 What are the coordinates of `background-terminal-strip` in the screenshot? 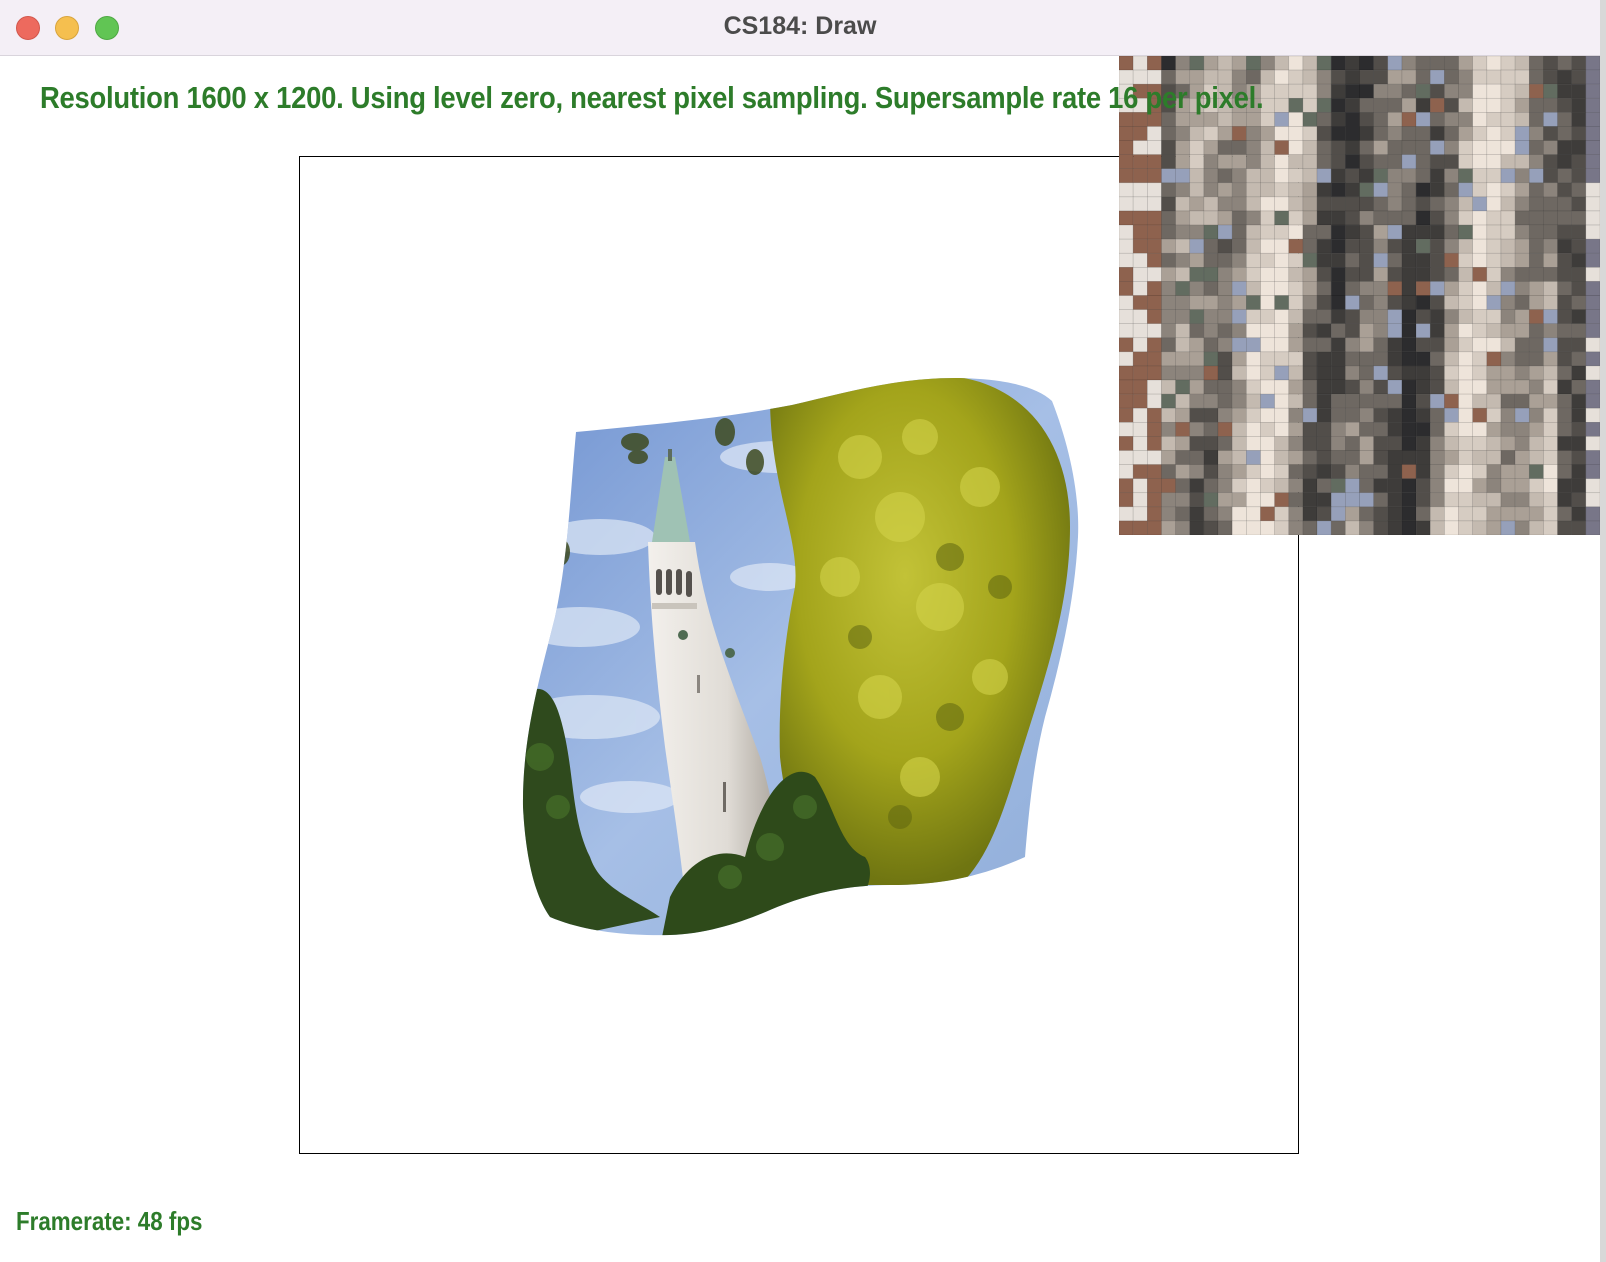 It's located at (800, 1255).